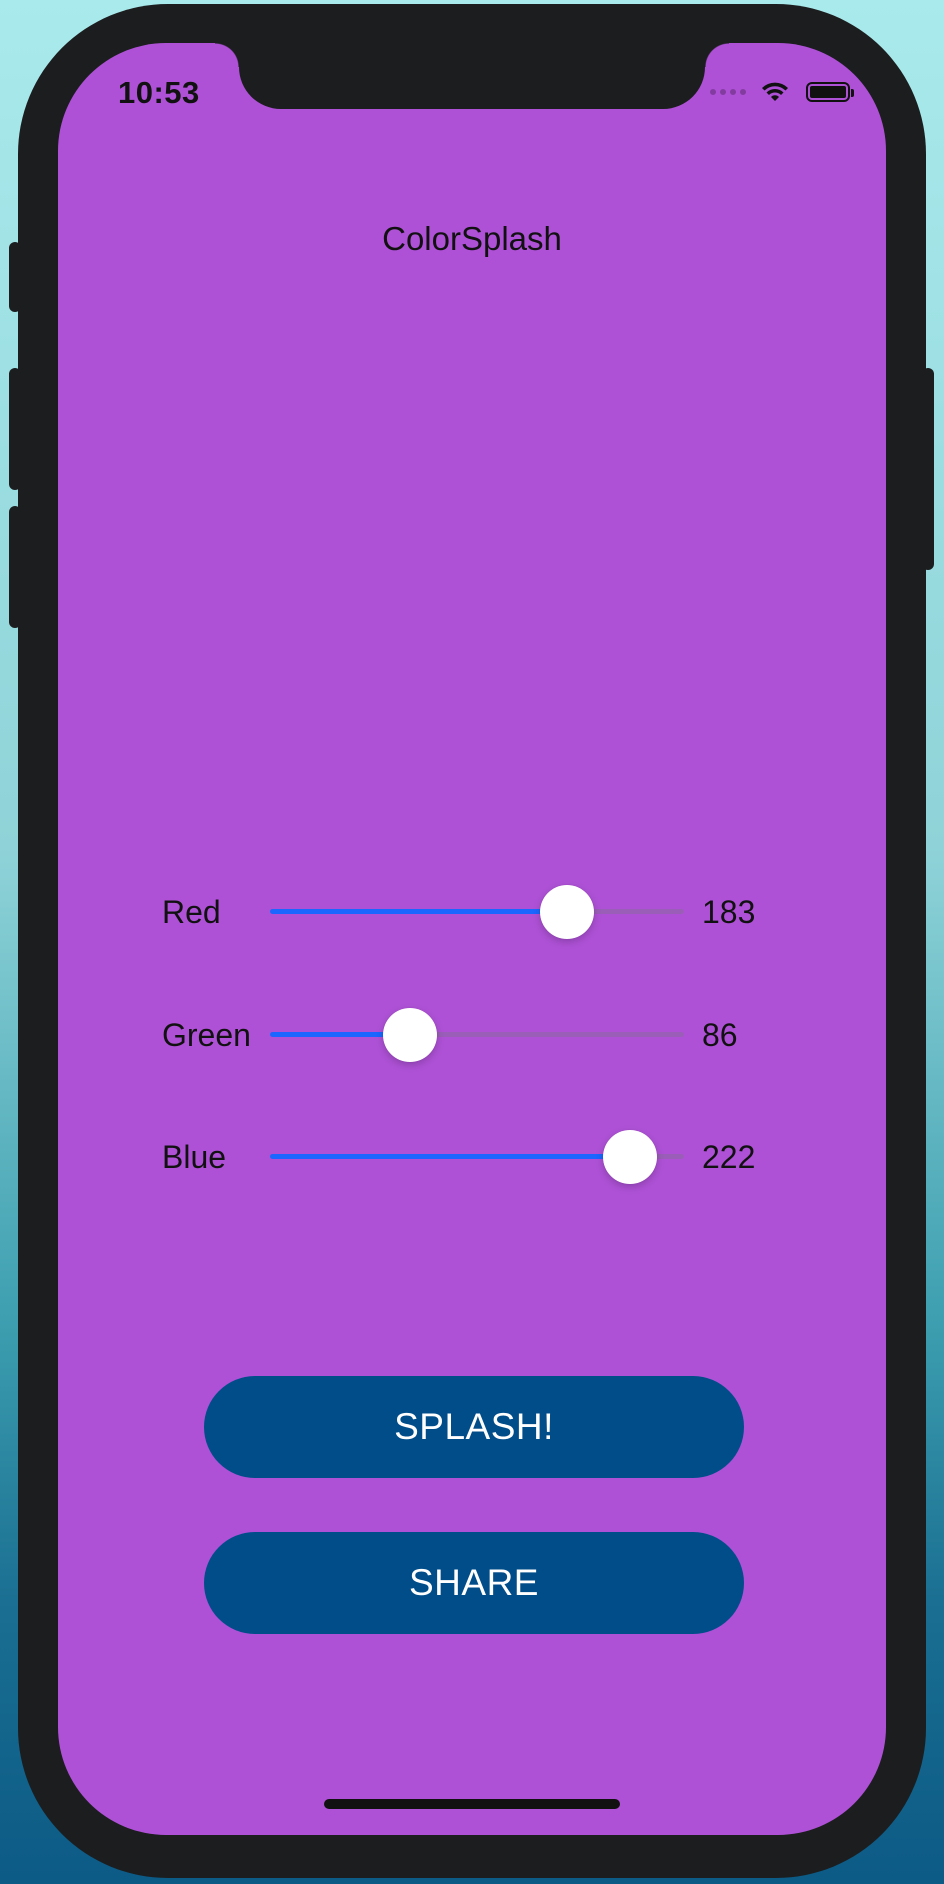  Describe the element at coordinates (720, 1035) in the screenshot. I see `slider-value: 86` at that location.